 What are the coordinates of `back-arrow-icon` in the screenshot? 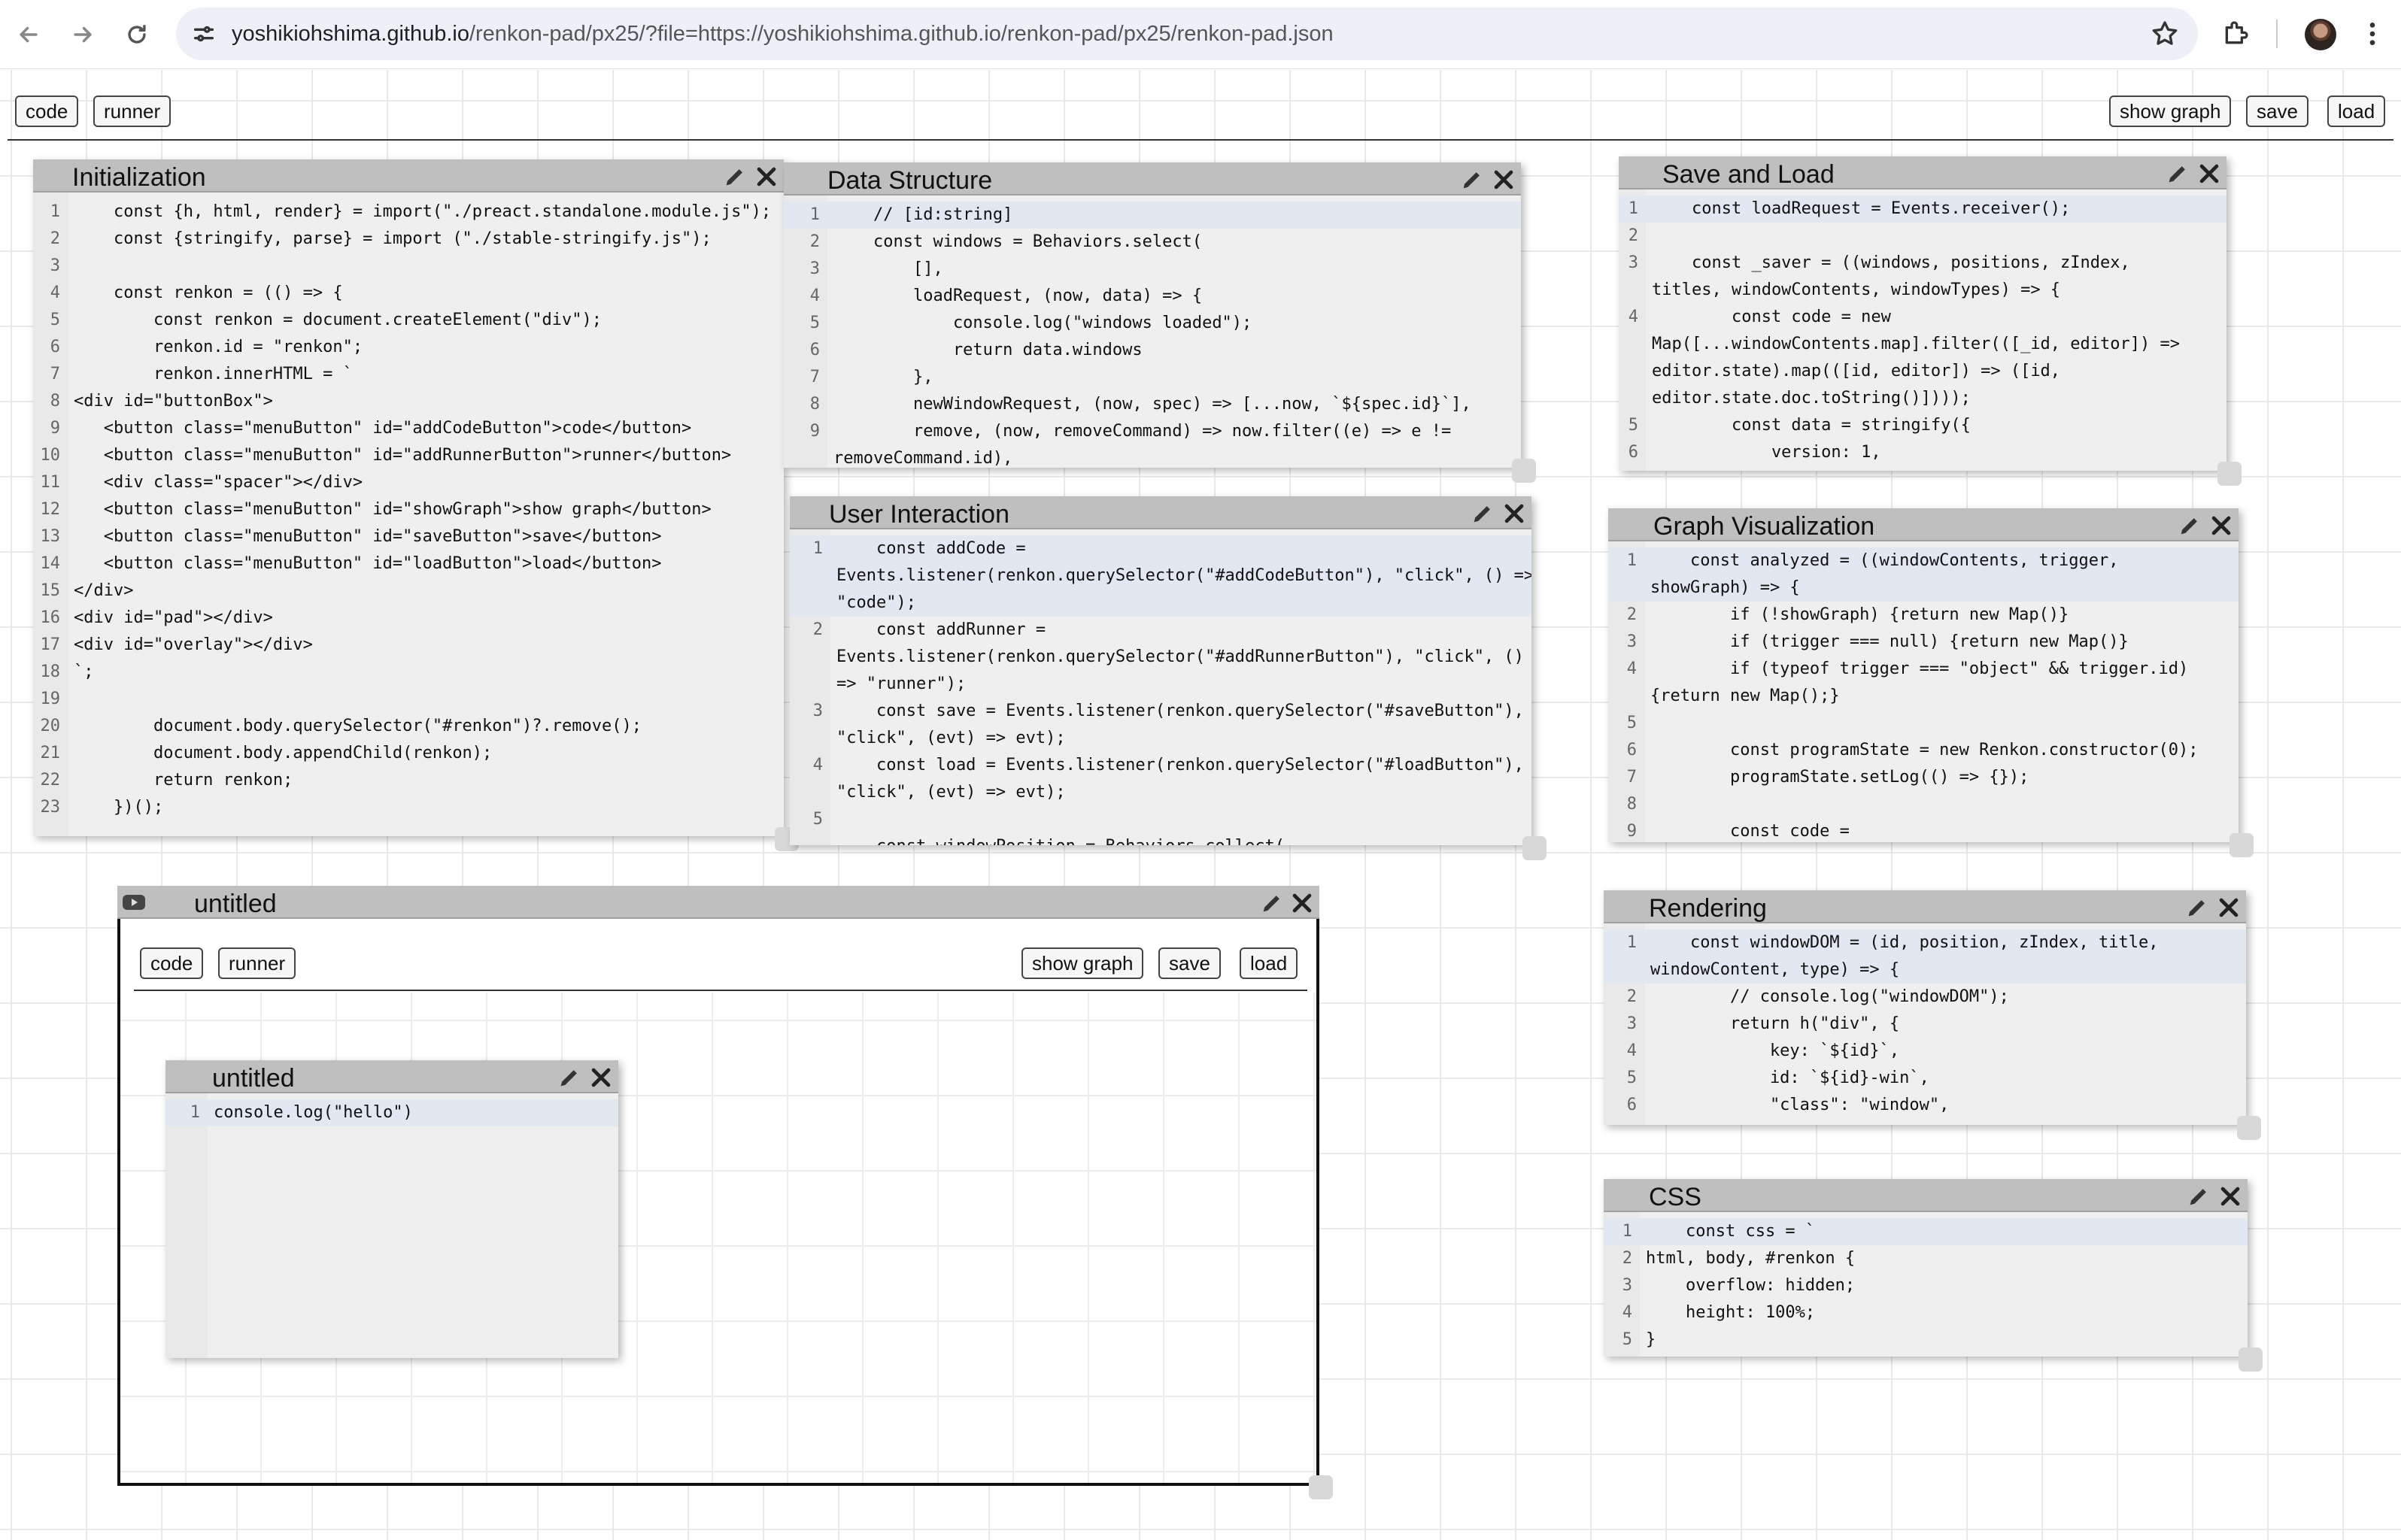 It's located at (29, 35).